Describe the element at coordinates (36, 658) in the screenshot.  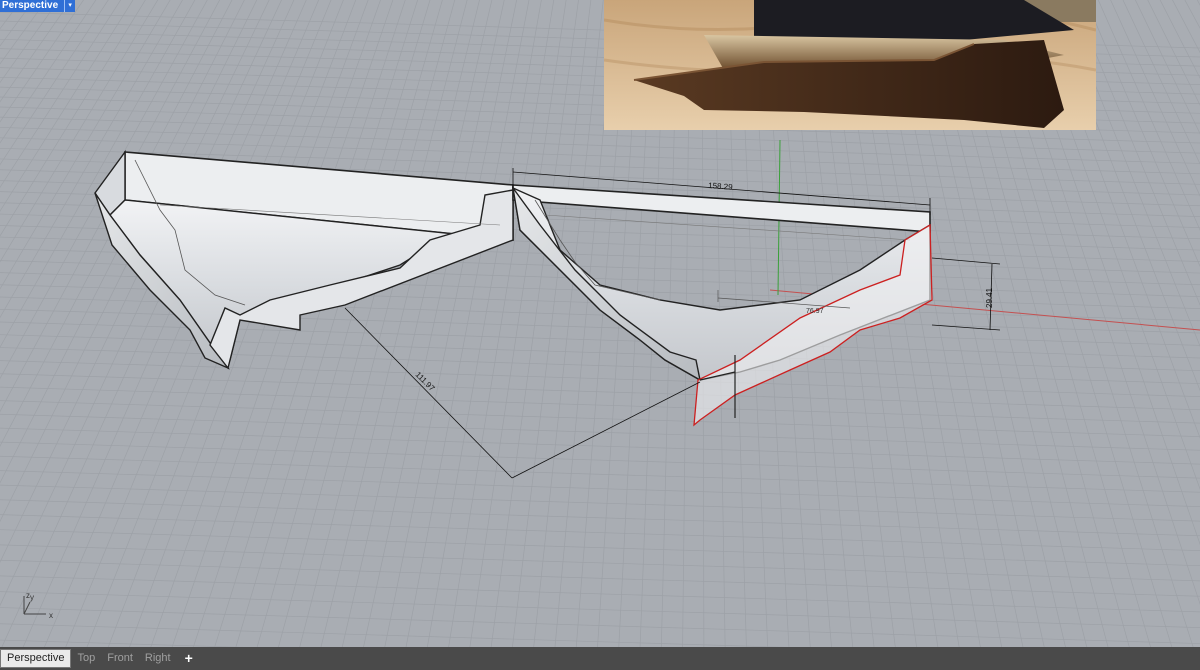
I see `tab-perspective: Perspective` at that location.